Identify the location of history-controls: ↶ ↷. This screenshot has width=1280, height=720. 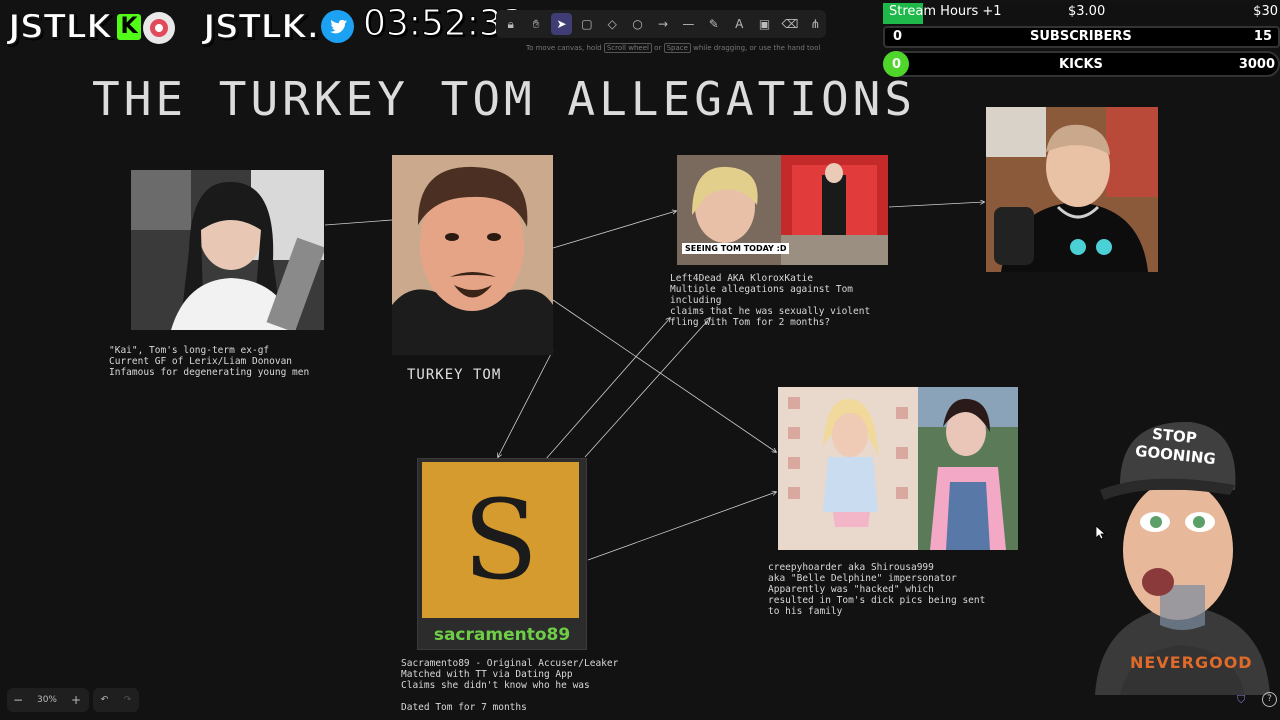
(116, 700).